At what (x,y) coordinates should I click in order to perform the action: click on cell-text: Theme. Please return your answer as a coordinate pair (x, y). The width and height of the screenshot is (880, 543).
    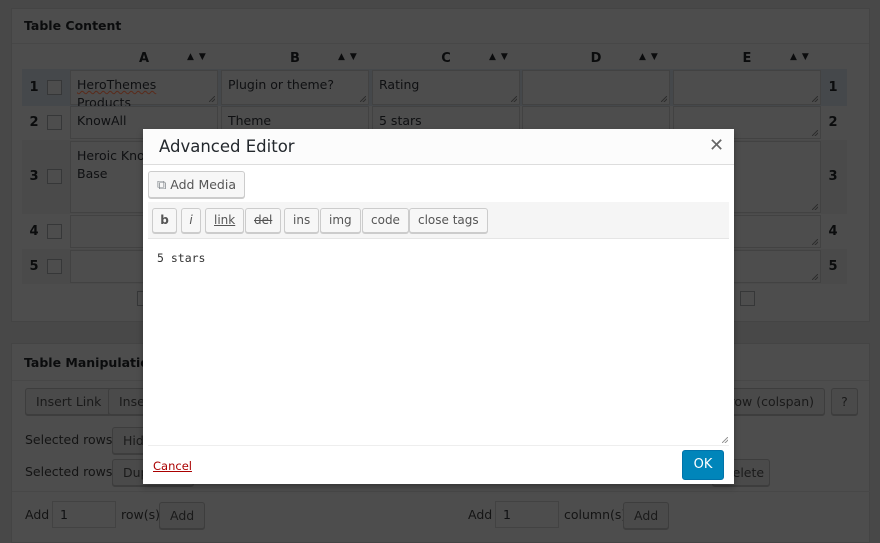
    Looking at the image, I should click on (250, 120).